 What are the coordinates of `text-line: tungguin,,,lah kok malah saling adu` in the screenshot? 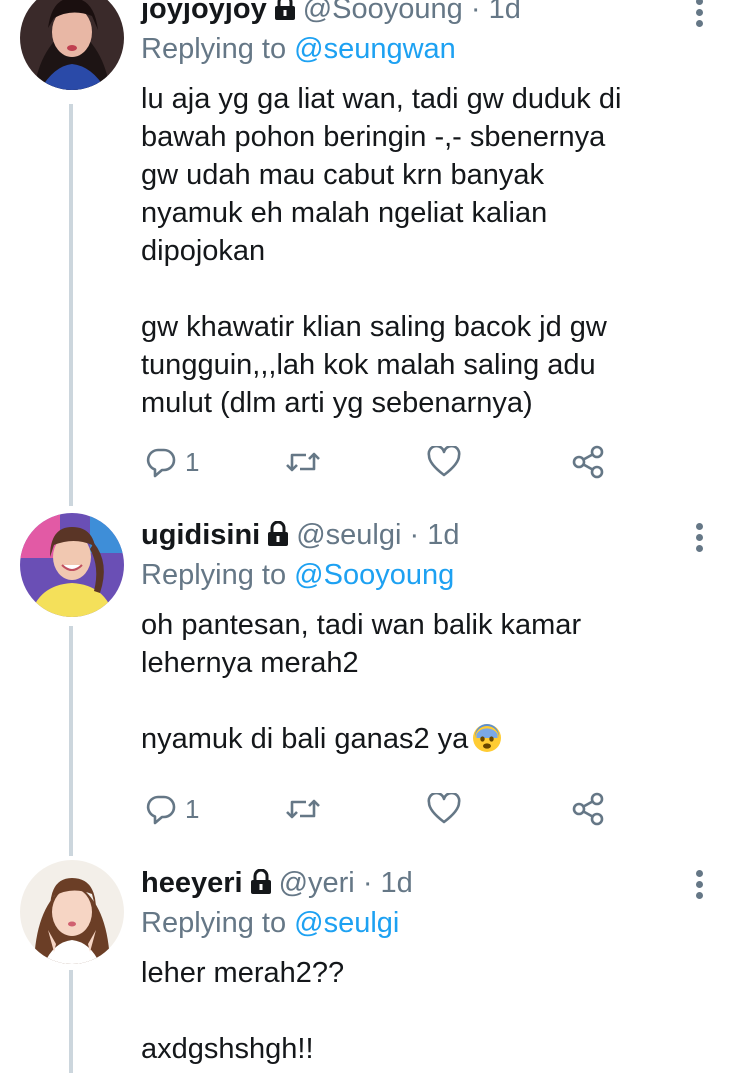 It's located at (368, 365).